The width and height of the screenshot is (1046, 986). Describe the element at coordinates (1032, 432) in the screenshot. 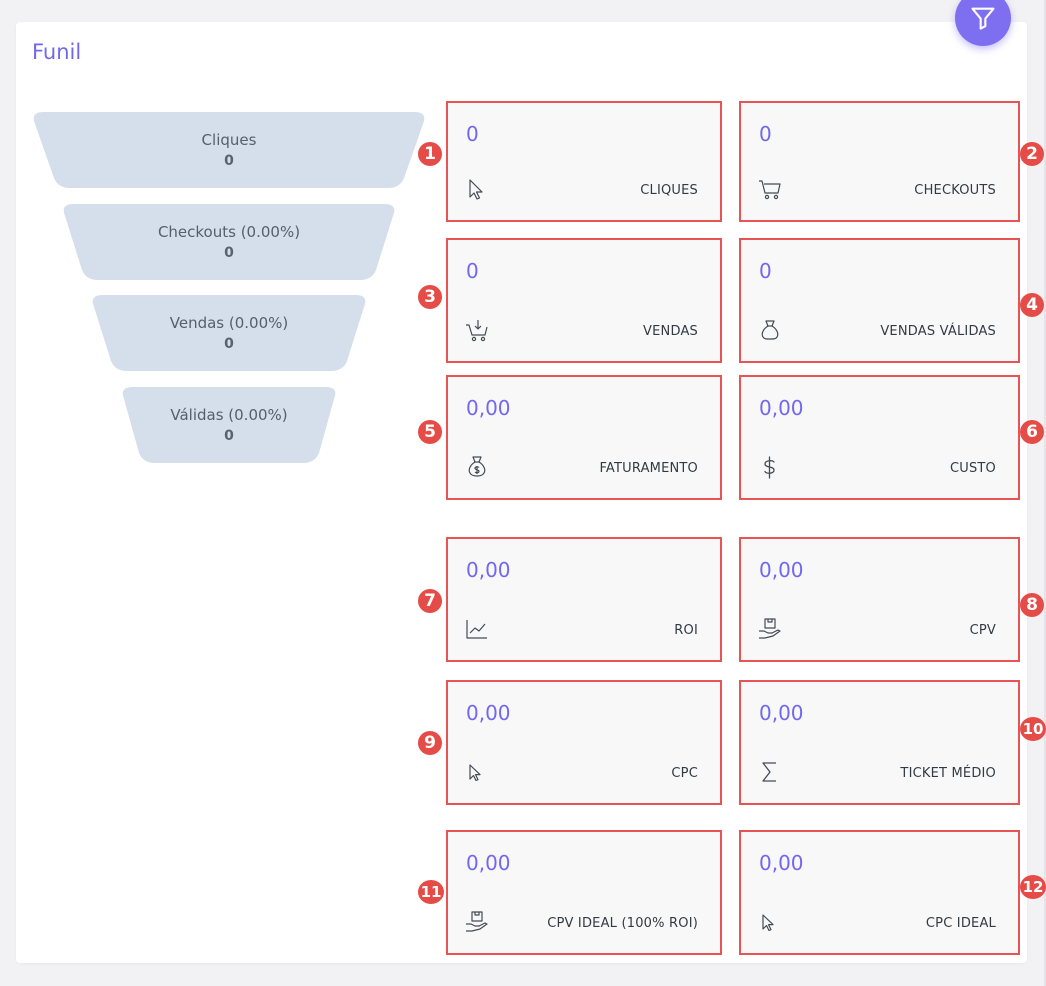

I see `annotation-marker: 6` at that location.